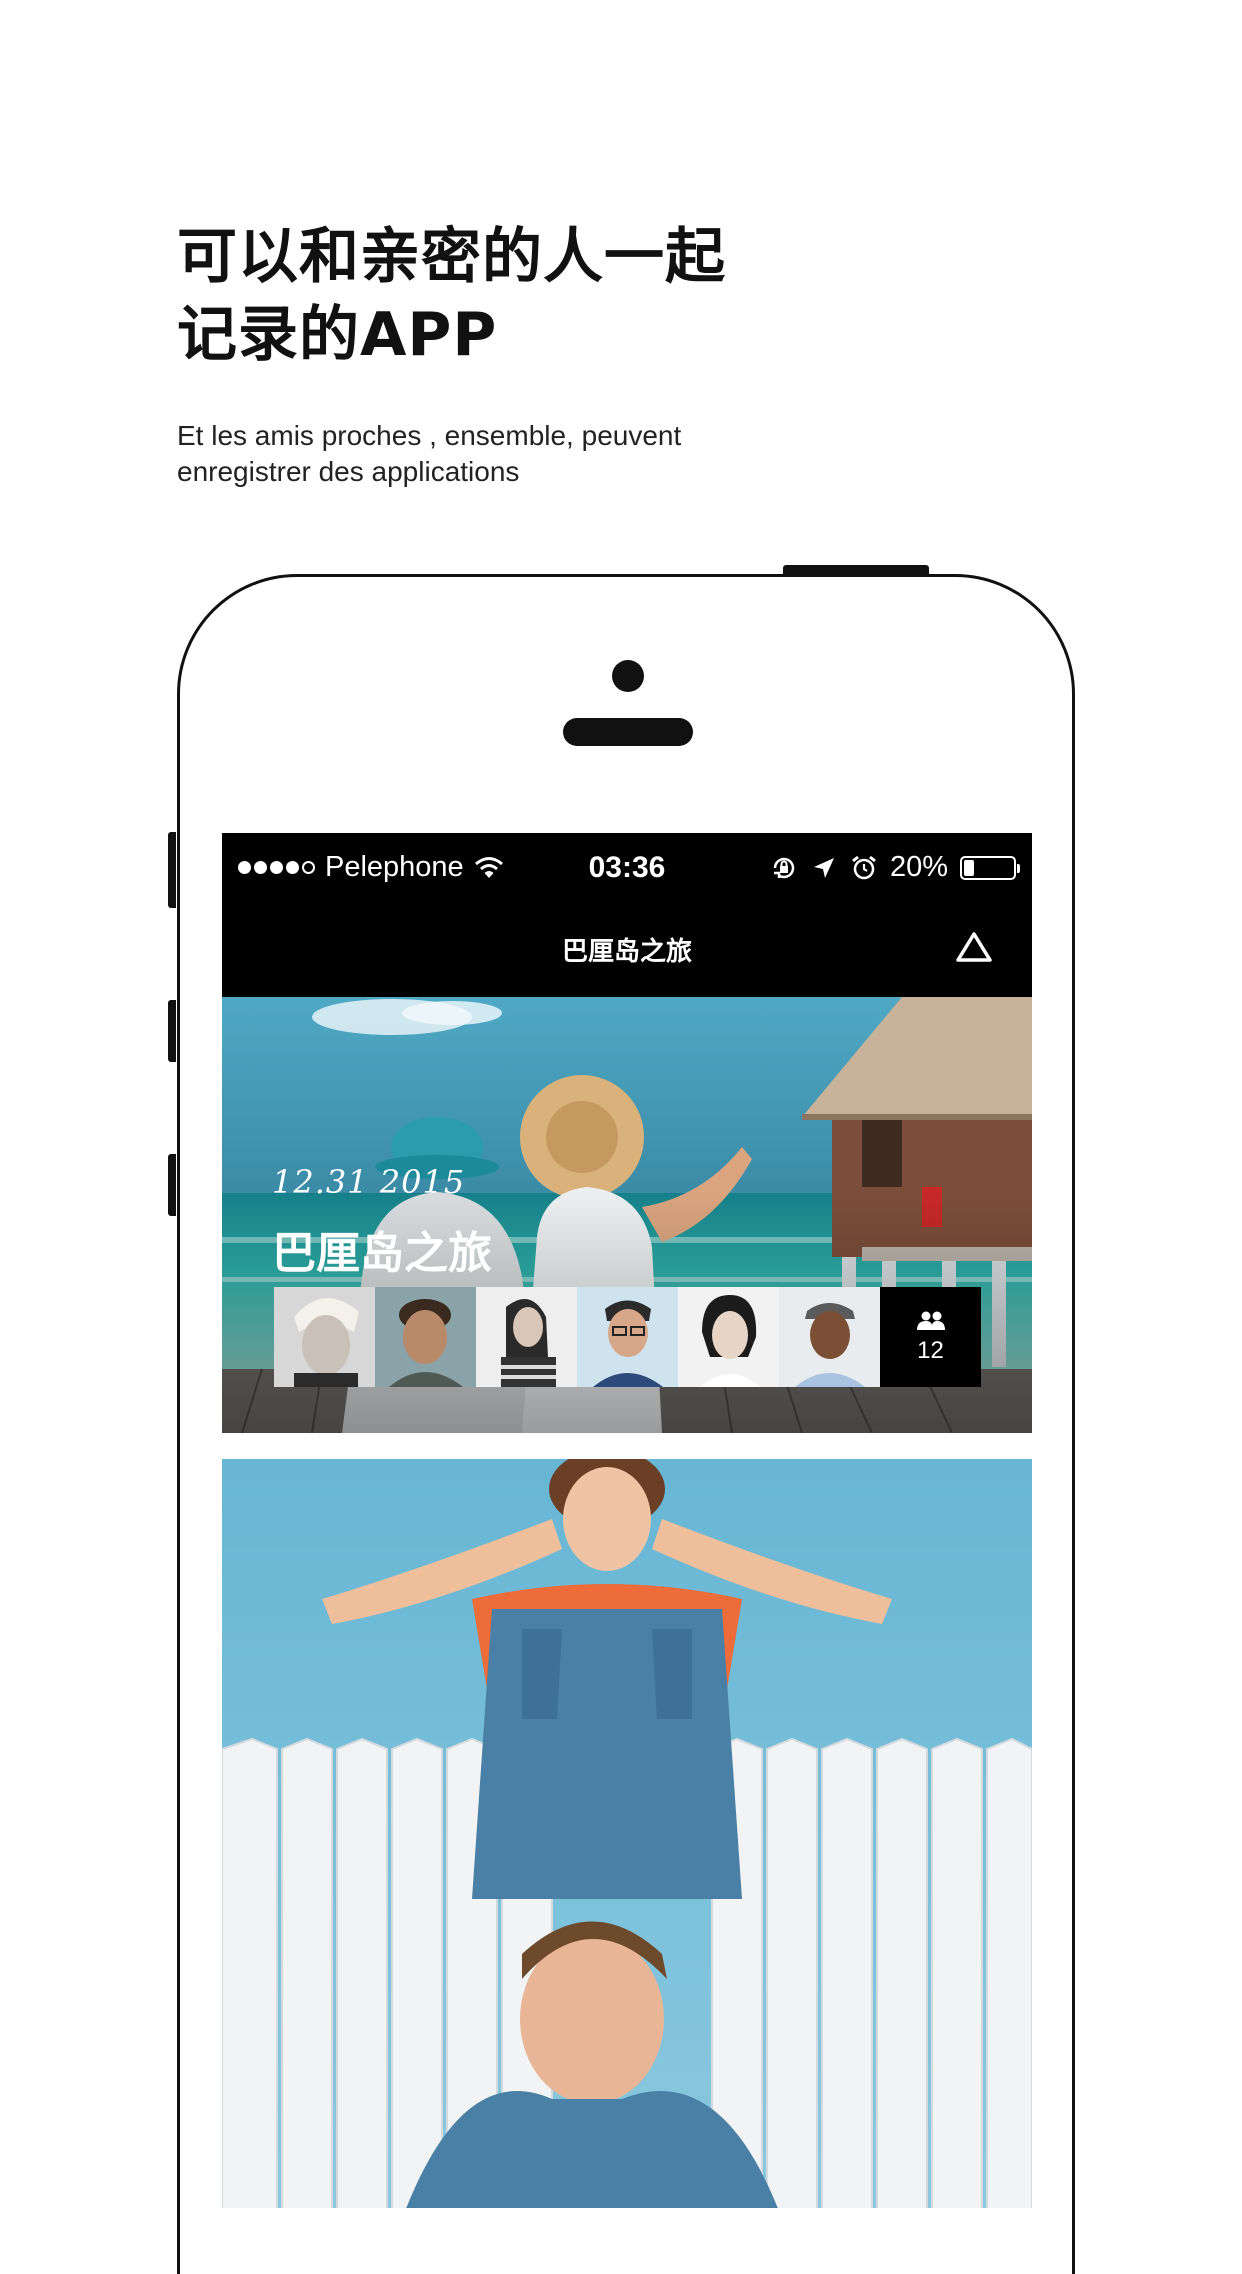 The image size is (1242, 2274). I want to click on location-arrow-icon, so click(823, 867).